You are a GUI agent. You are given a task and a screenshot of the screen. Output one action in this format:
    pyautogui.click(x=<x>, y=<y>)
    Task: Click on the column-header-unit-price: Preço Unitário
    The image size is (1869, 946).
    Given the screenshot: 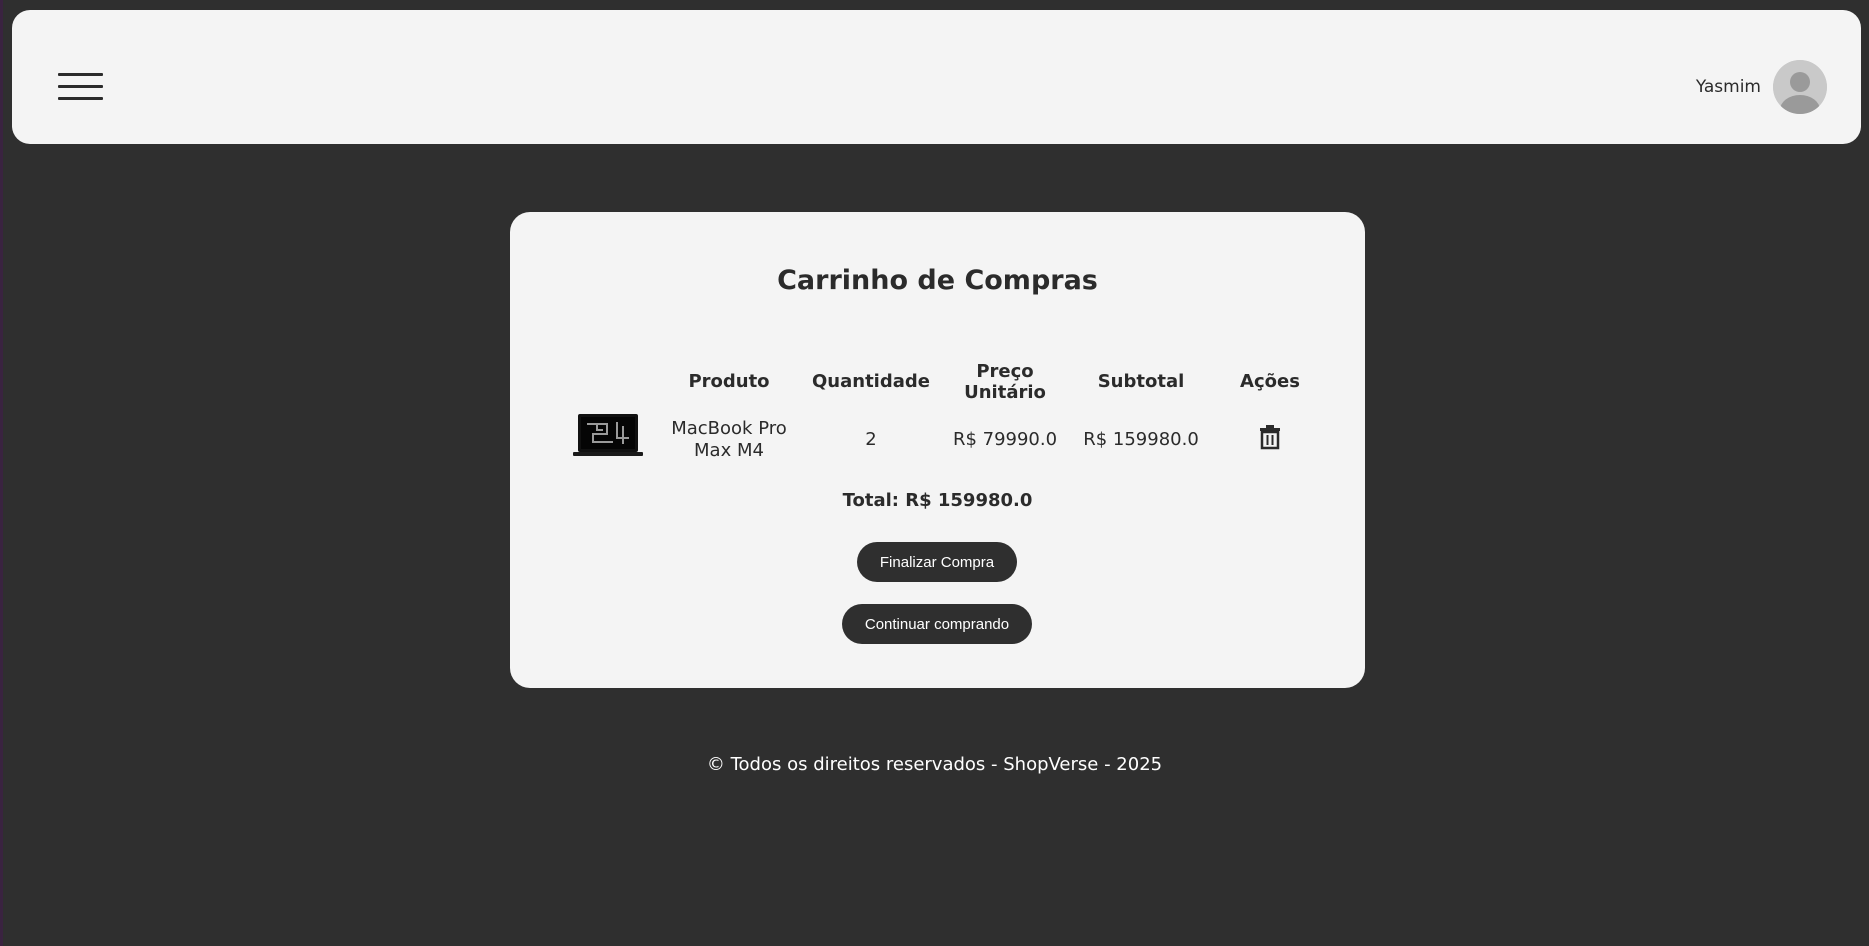 What is the action you would take?
    pyautogui.click(x=1005, y=382)
    